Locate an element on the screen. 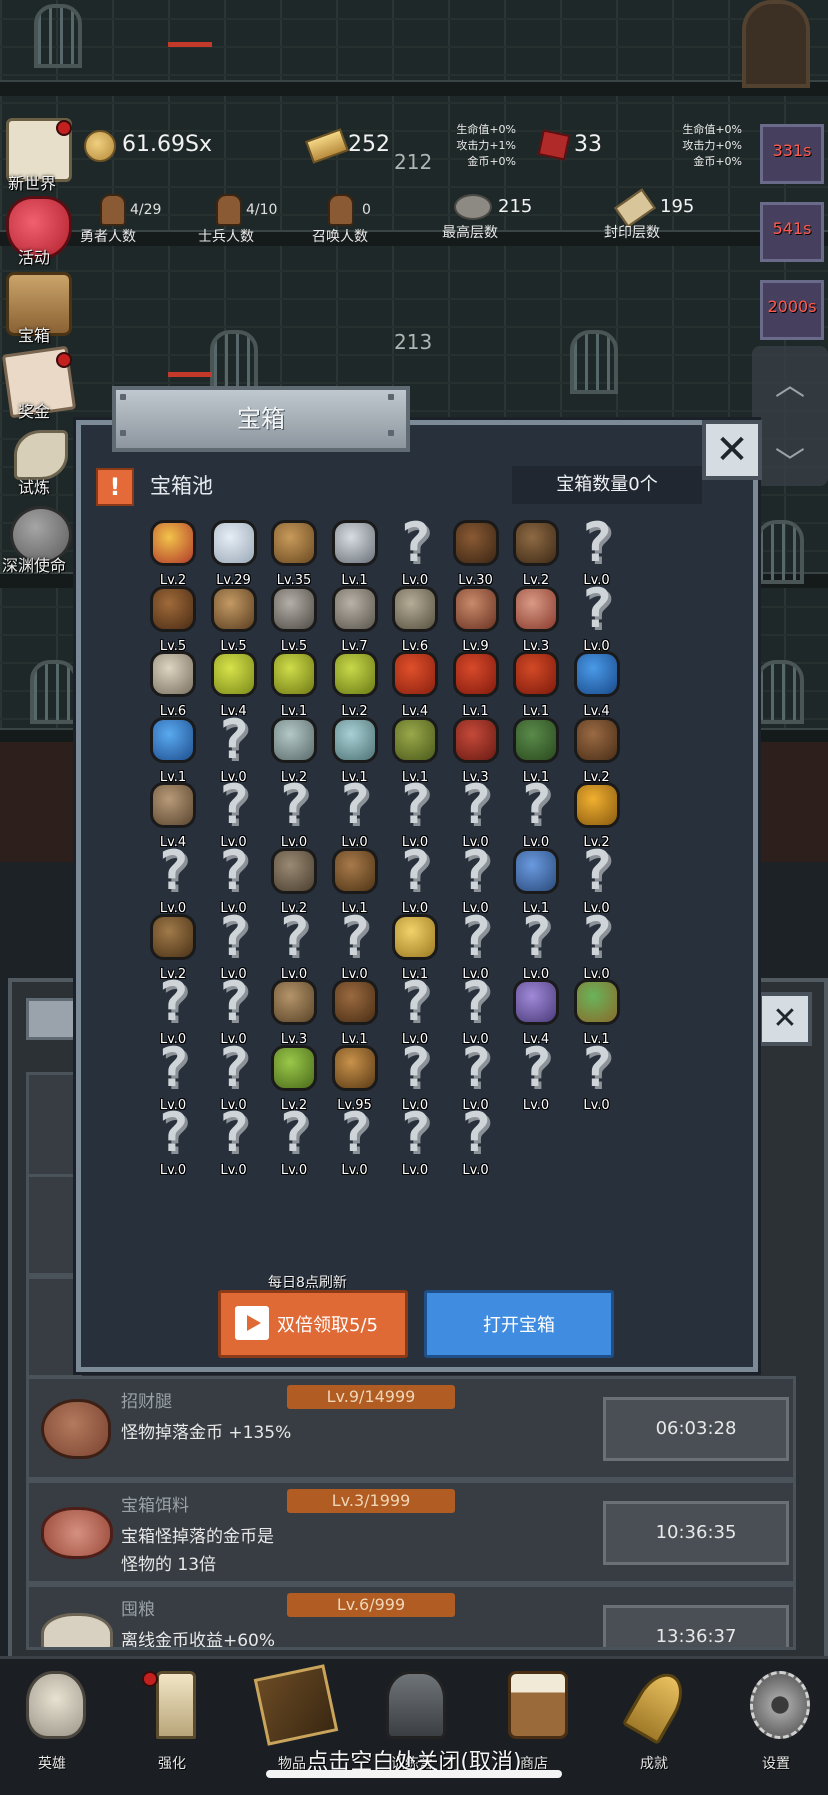  max-floor: 215 is located at coordinates (515, 206).